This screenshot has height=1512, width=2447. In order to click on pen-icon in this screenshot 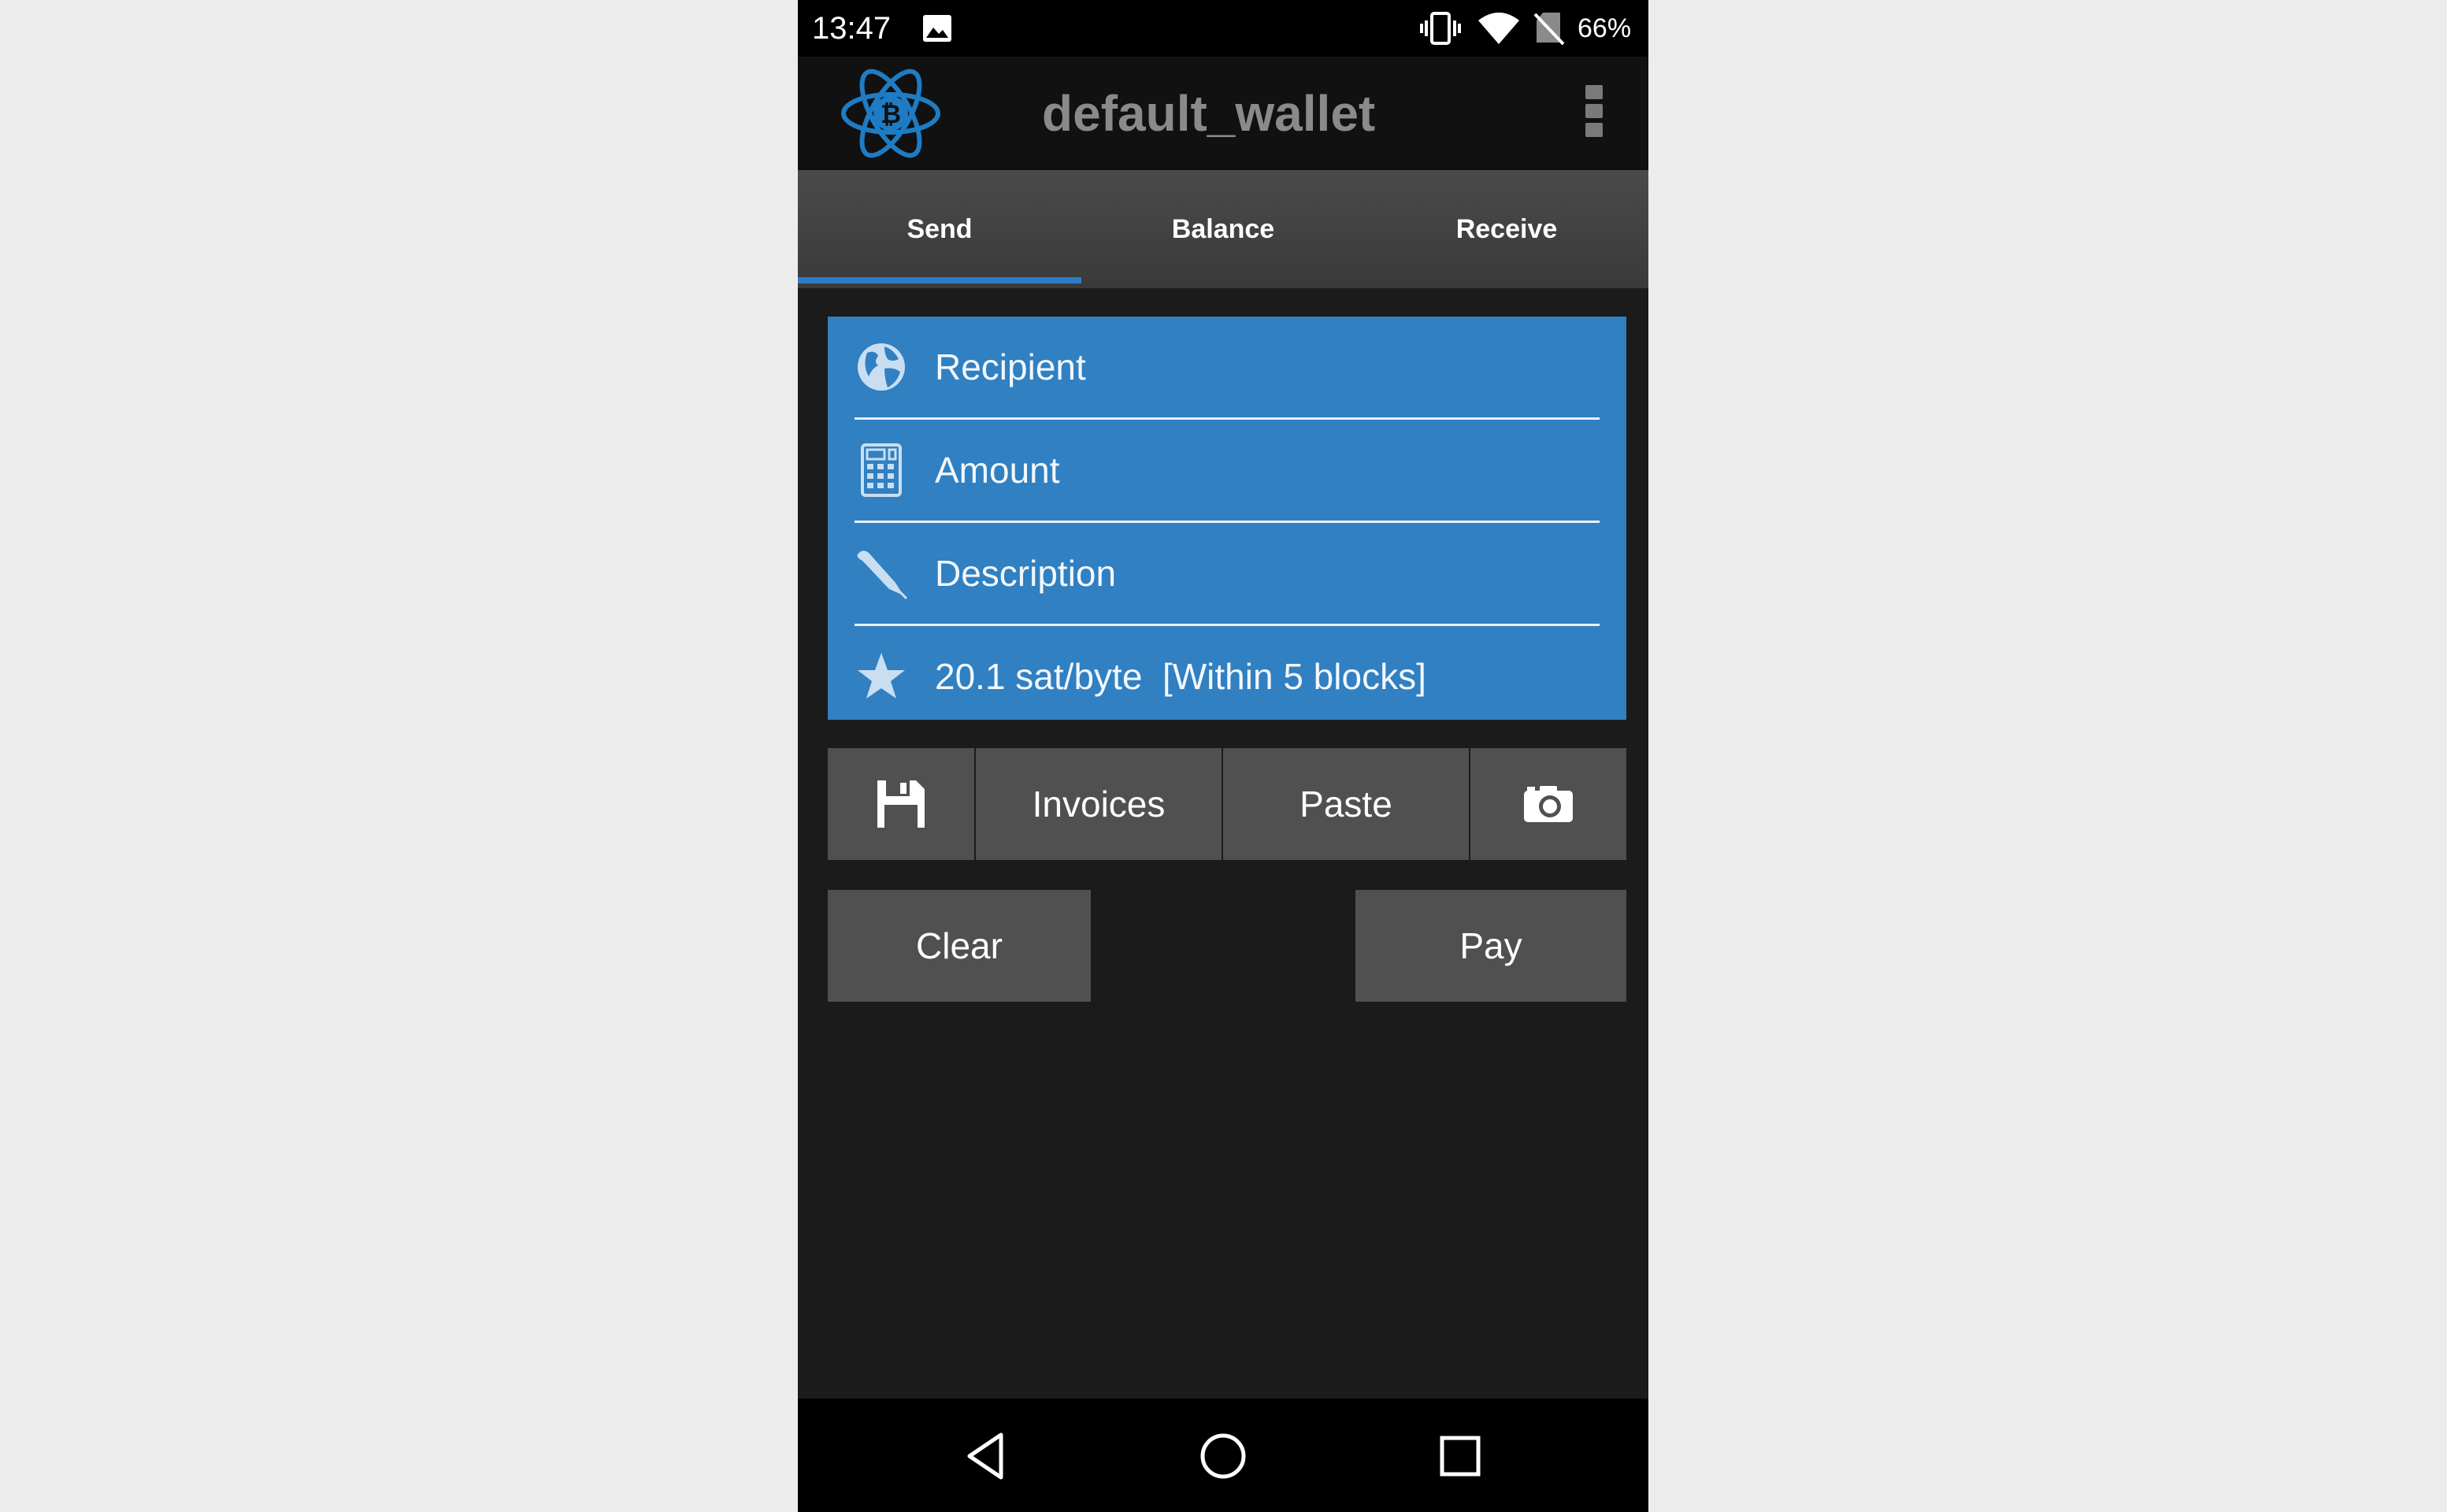, I will do `click(881, 573)`.